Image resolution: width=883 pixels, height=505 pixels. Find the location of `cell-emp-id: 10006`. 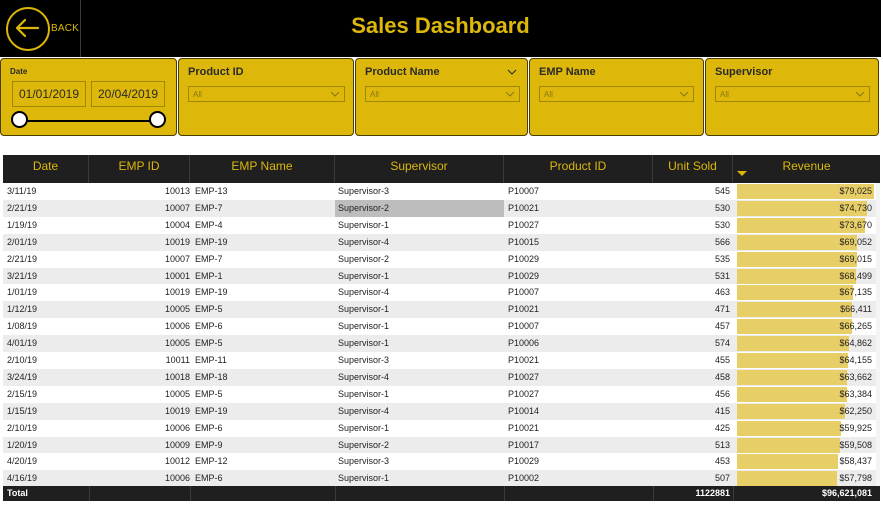

cell-emp-id: 10006 is located at coordinates (177, 478).